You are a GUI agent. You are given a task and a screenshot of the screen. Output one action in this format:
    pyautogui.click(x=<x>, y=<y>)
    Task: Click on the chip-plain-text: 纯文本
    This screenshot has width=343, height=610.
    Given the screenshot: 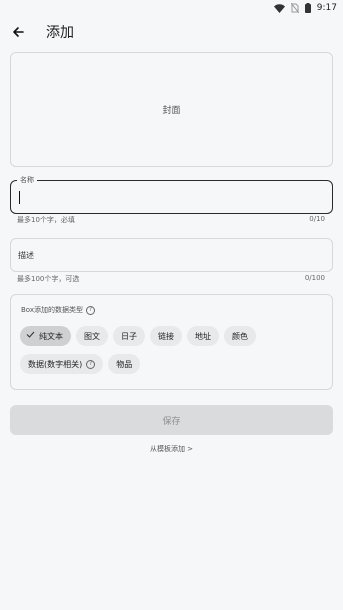 What is the action you would take?
    pyautogui.click(x=45, y=336)
    